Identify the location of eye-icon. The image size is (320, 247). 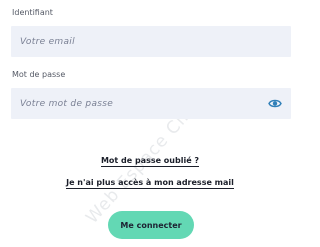
(275, 103).